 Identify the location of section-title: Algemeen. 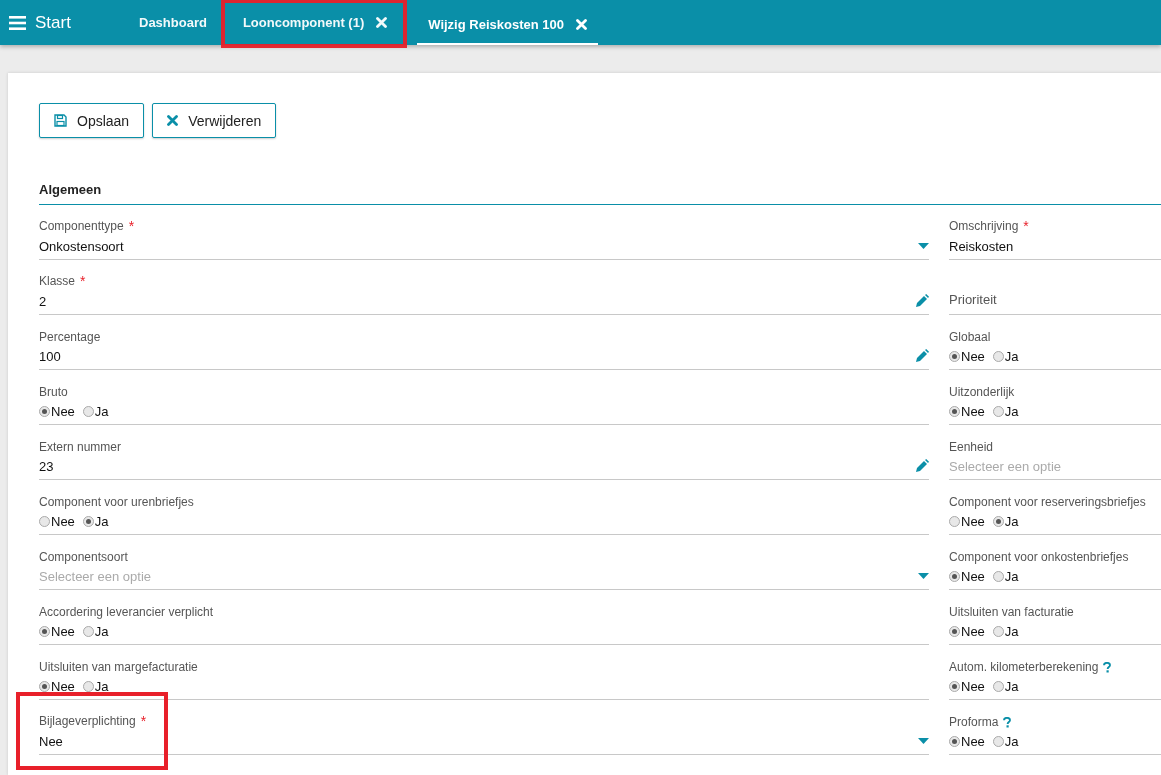
(600, 193).